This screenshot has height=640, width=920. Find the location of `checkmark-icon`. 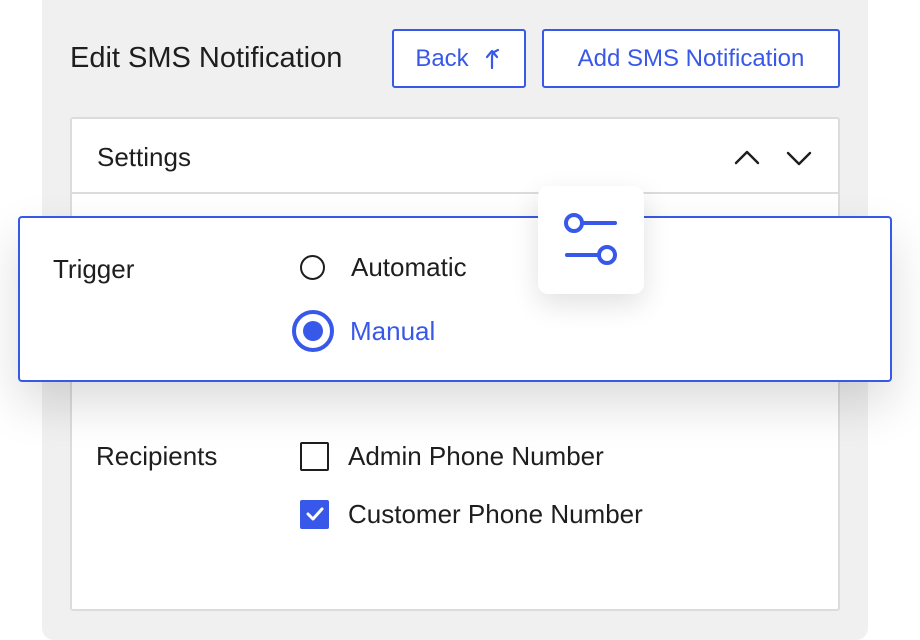

checkmark-icon is located at coordinates (314, 514).